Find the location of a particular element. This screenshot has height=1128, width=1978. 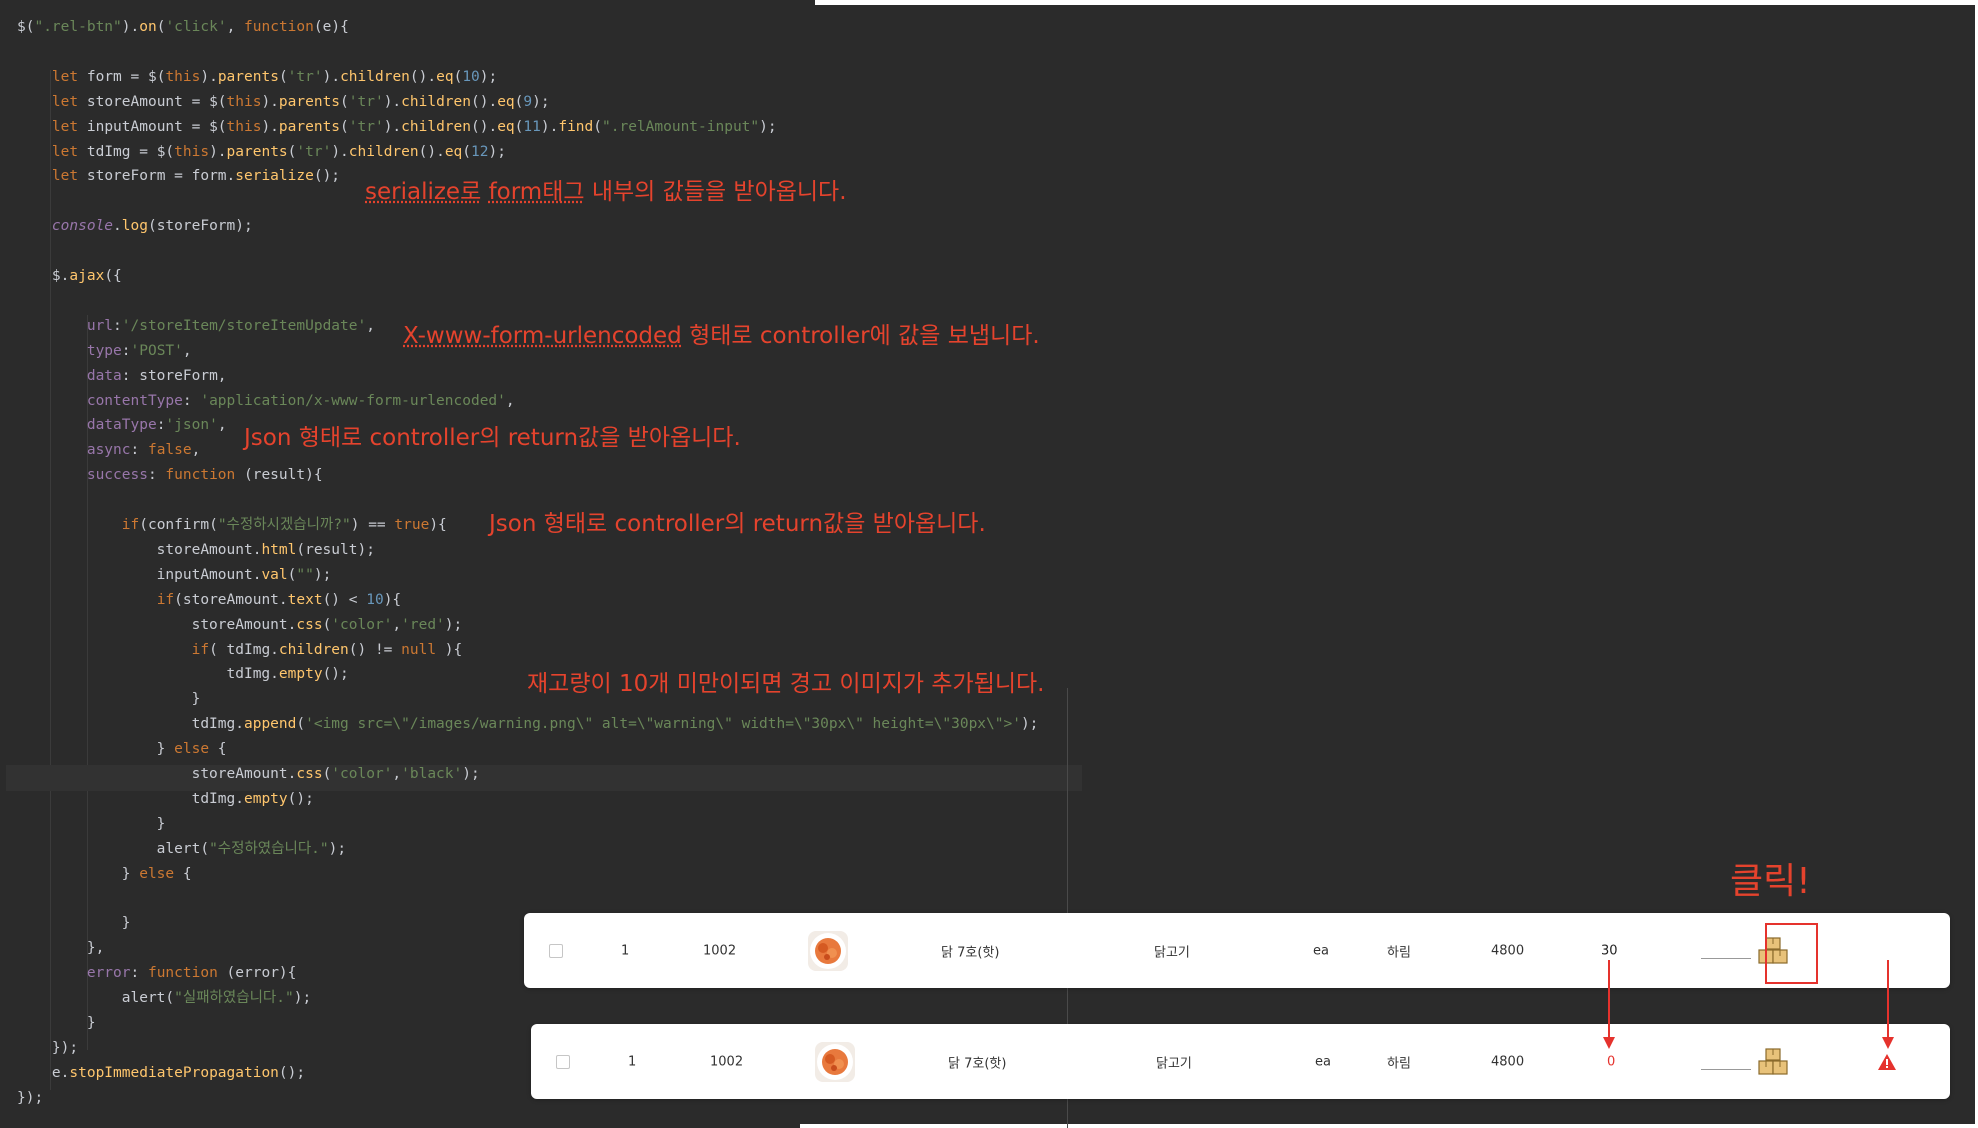

code-line: type:'POST', is located at coordinates (139, 350).